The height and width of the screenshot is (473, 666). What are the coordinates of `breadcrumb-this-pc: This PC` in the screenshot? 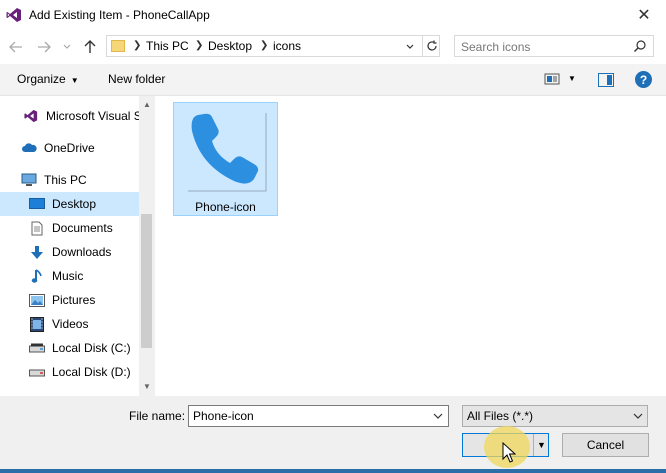 It's located at (167, 46).